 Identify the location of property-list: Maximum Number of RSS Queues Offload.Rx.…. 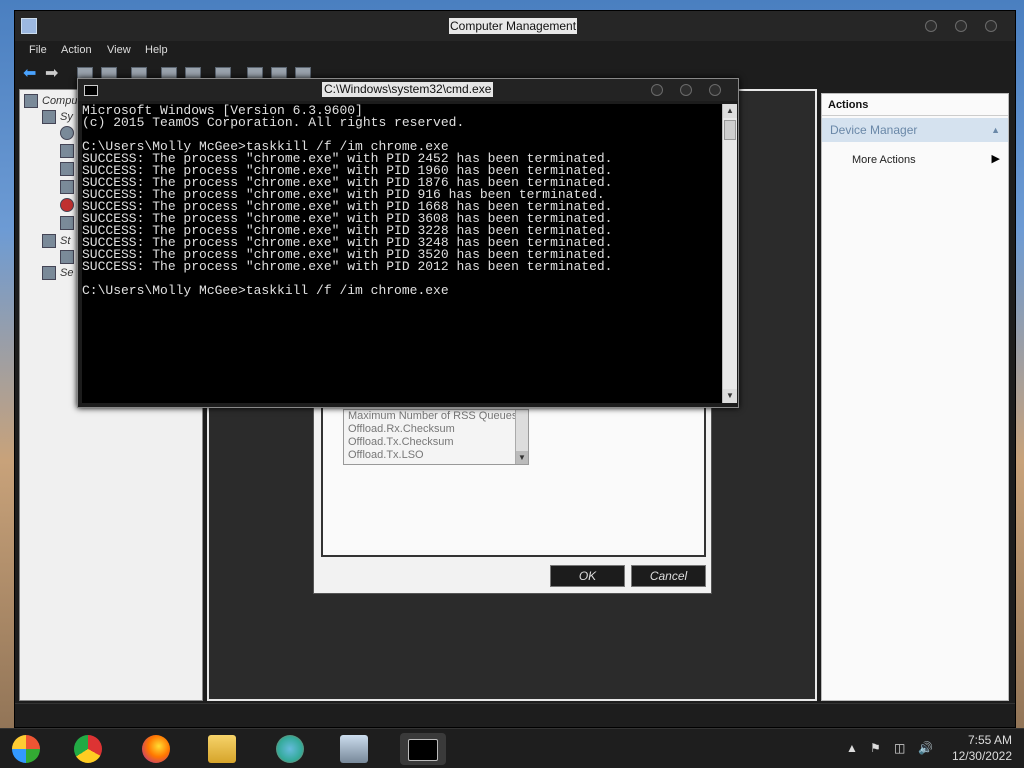
(436, 437).